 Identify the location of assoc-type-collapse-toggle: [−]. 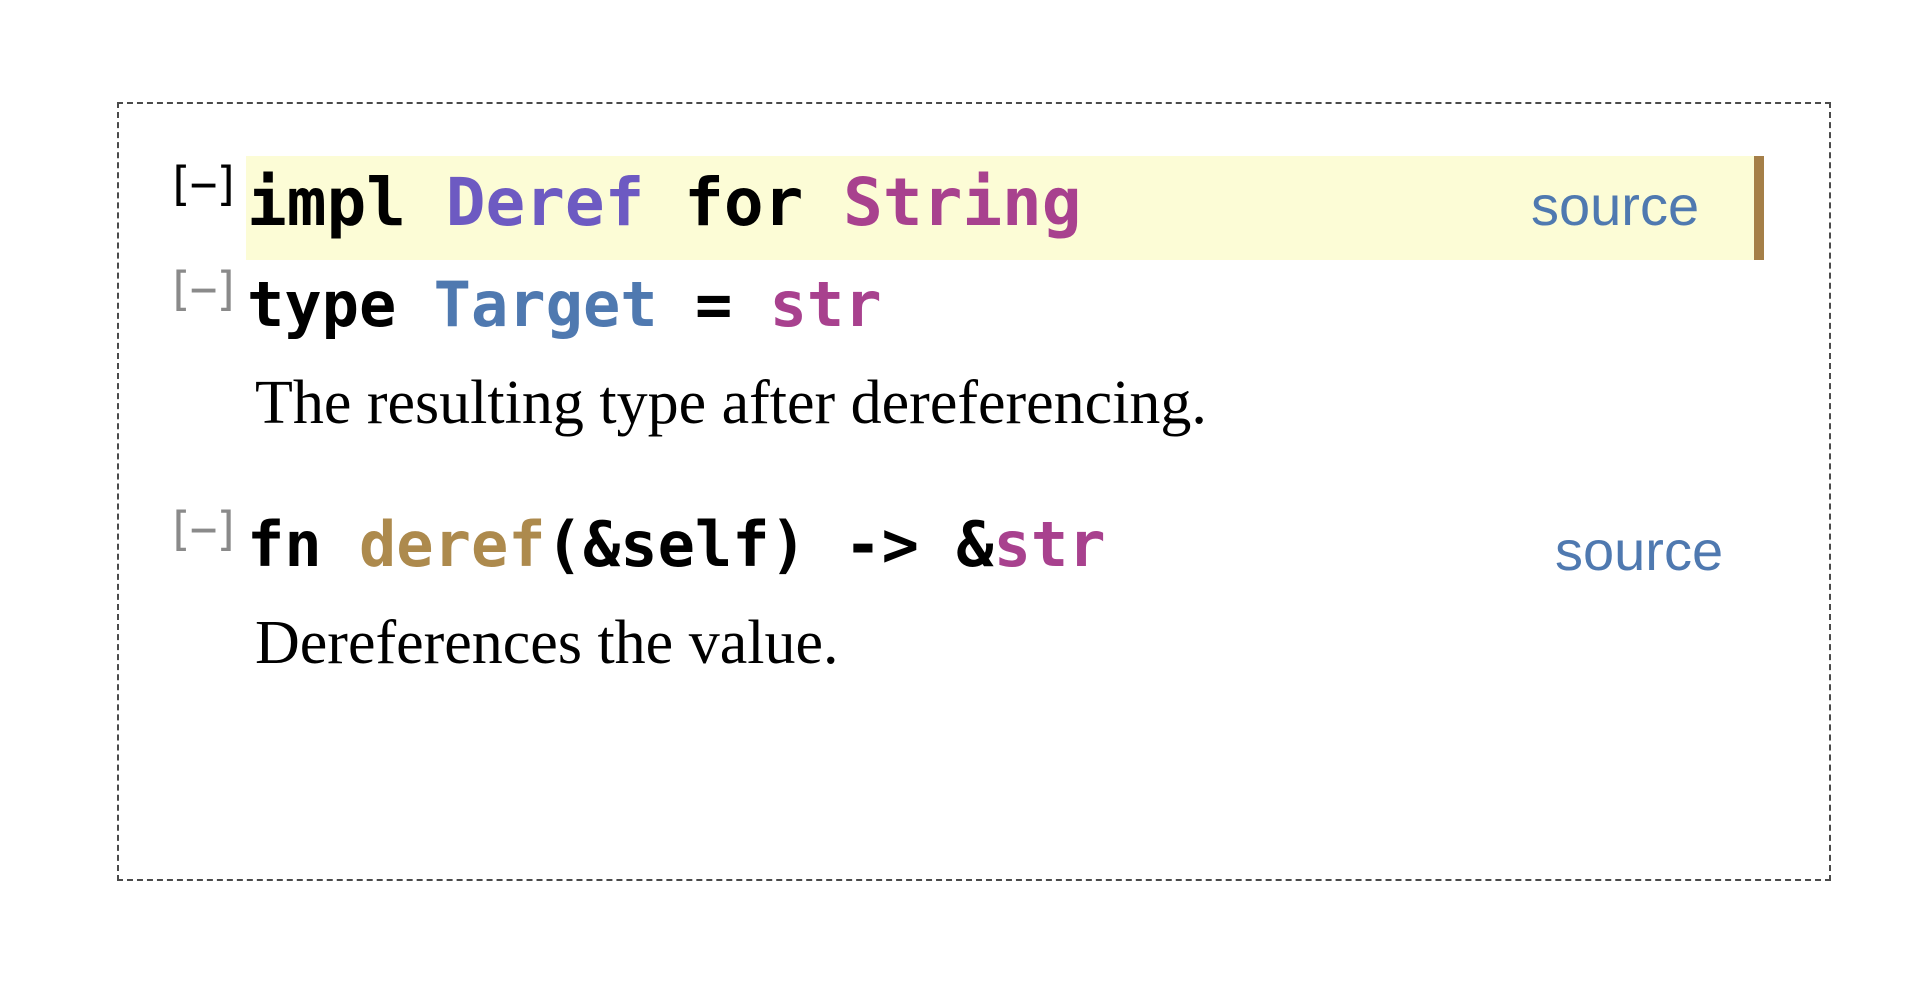
(203, 289).